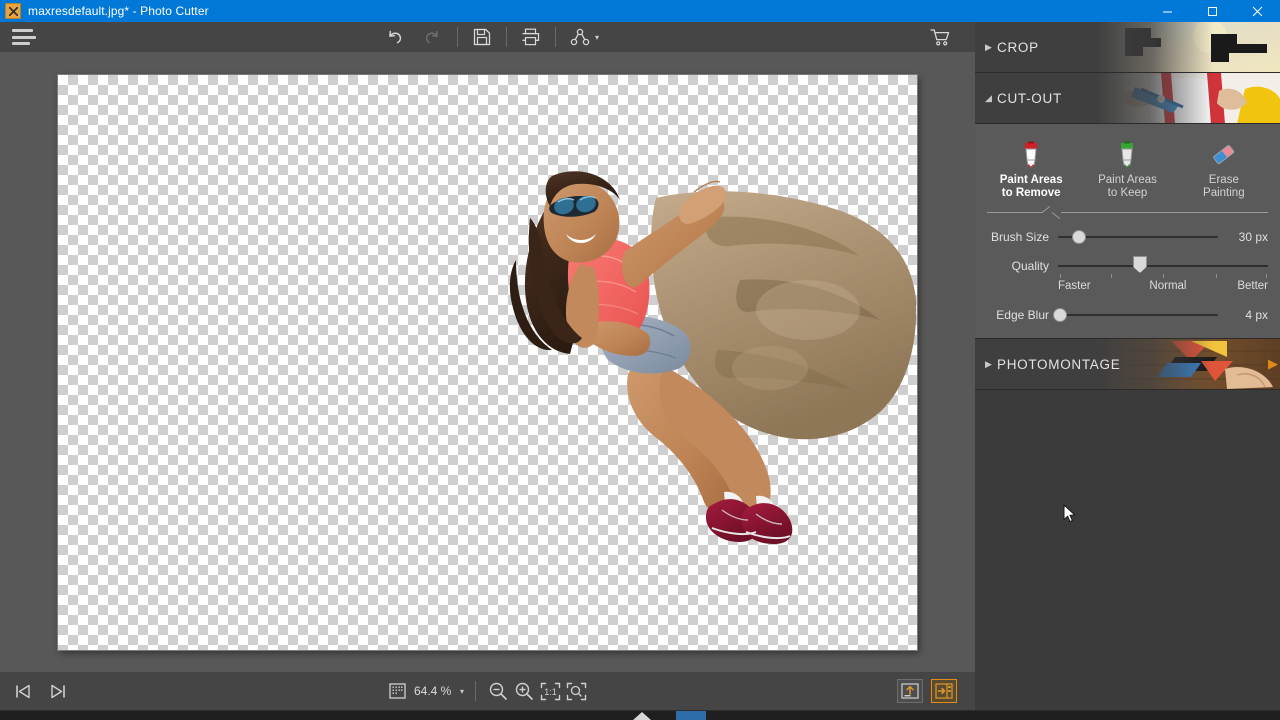 This screenshot has width=1280, height=720. I want to click on quality-handle, so click(1139, 264).